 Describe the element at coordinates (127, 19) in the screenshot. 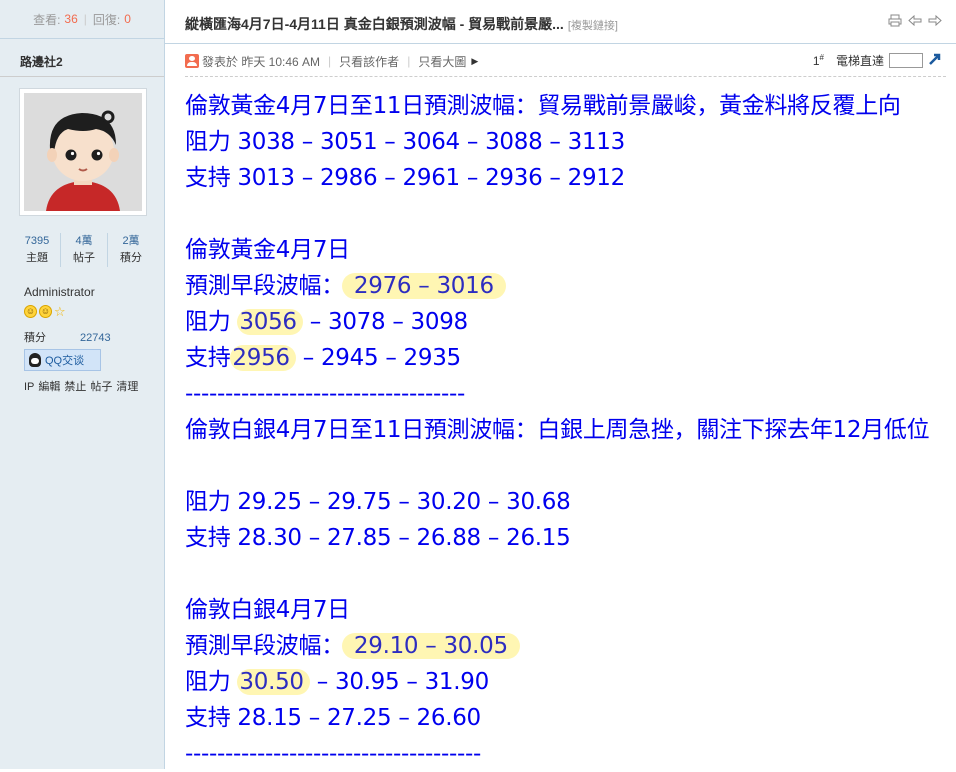

I see `replies-count: 0` at that location.